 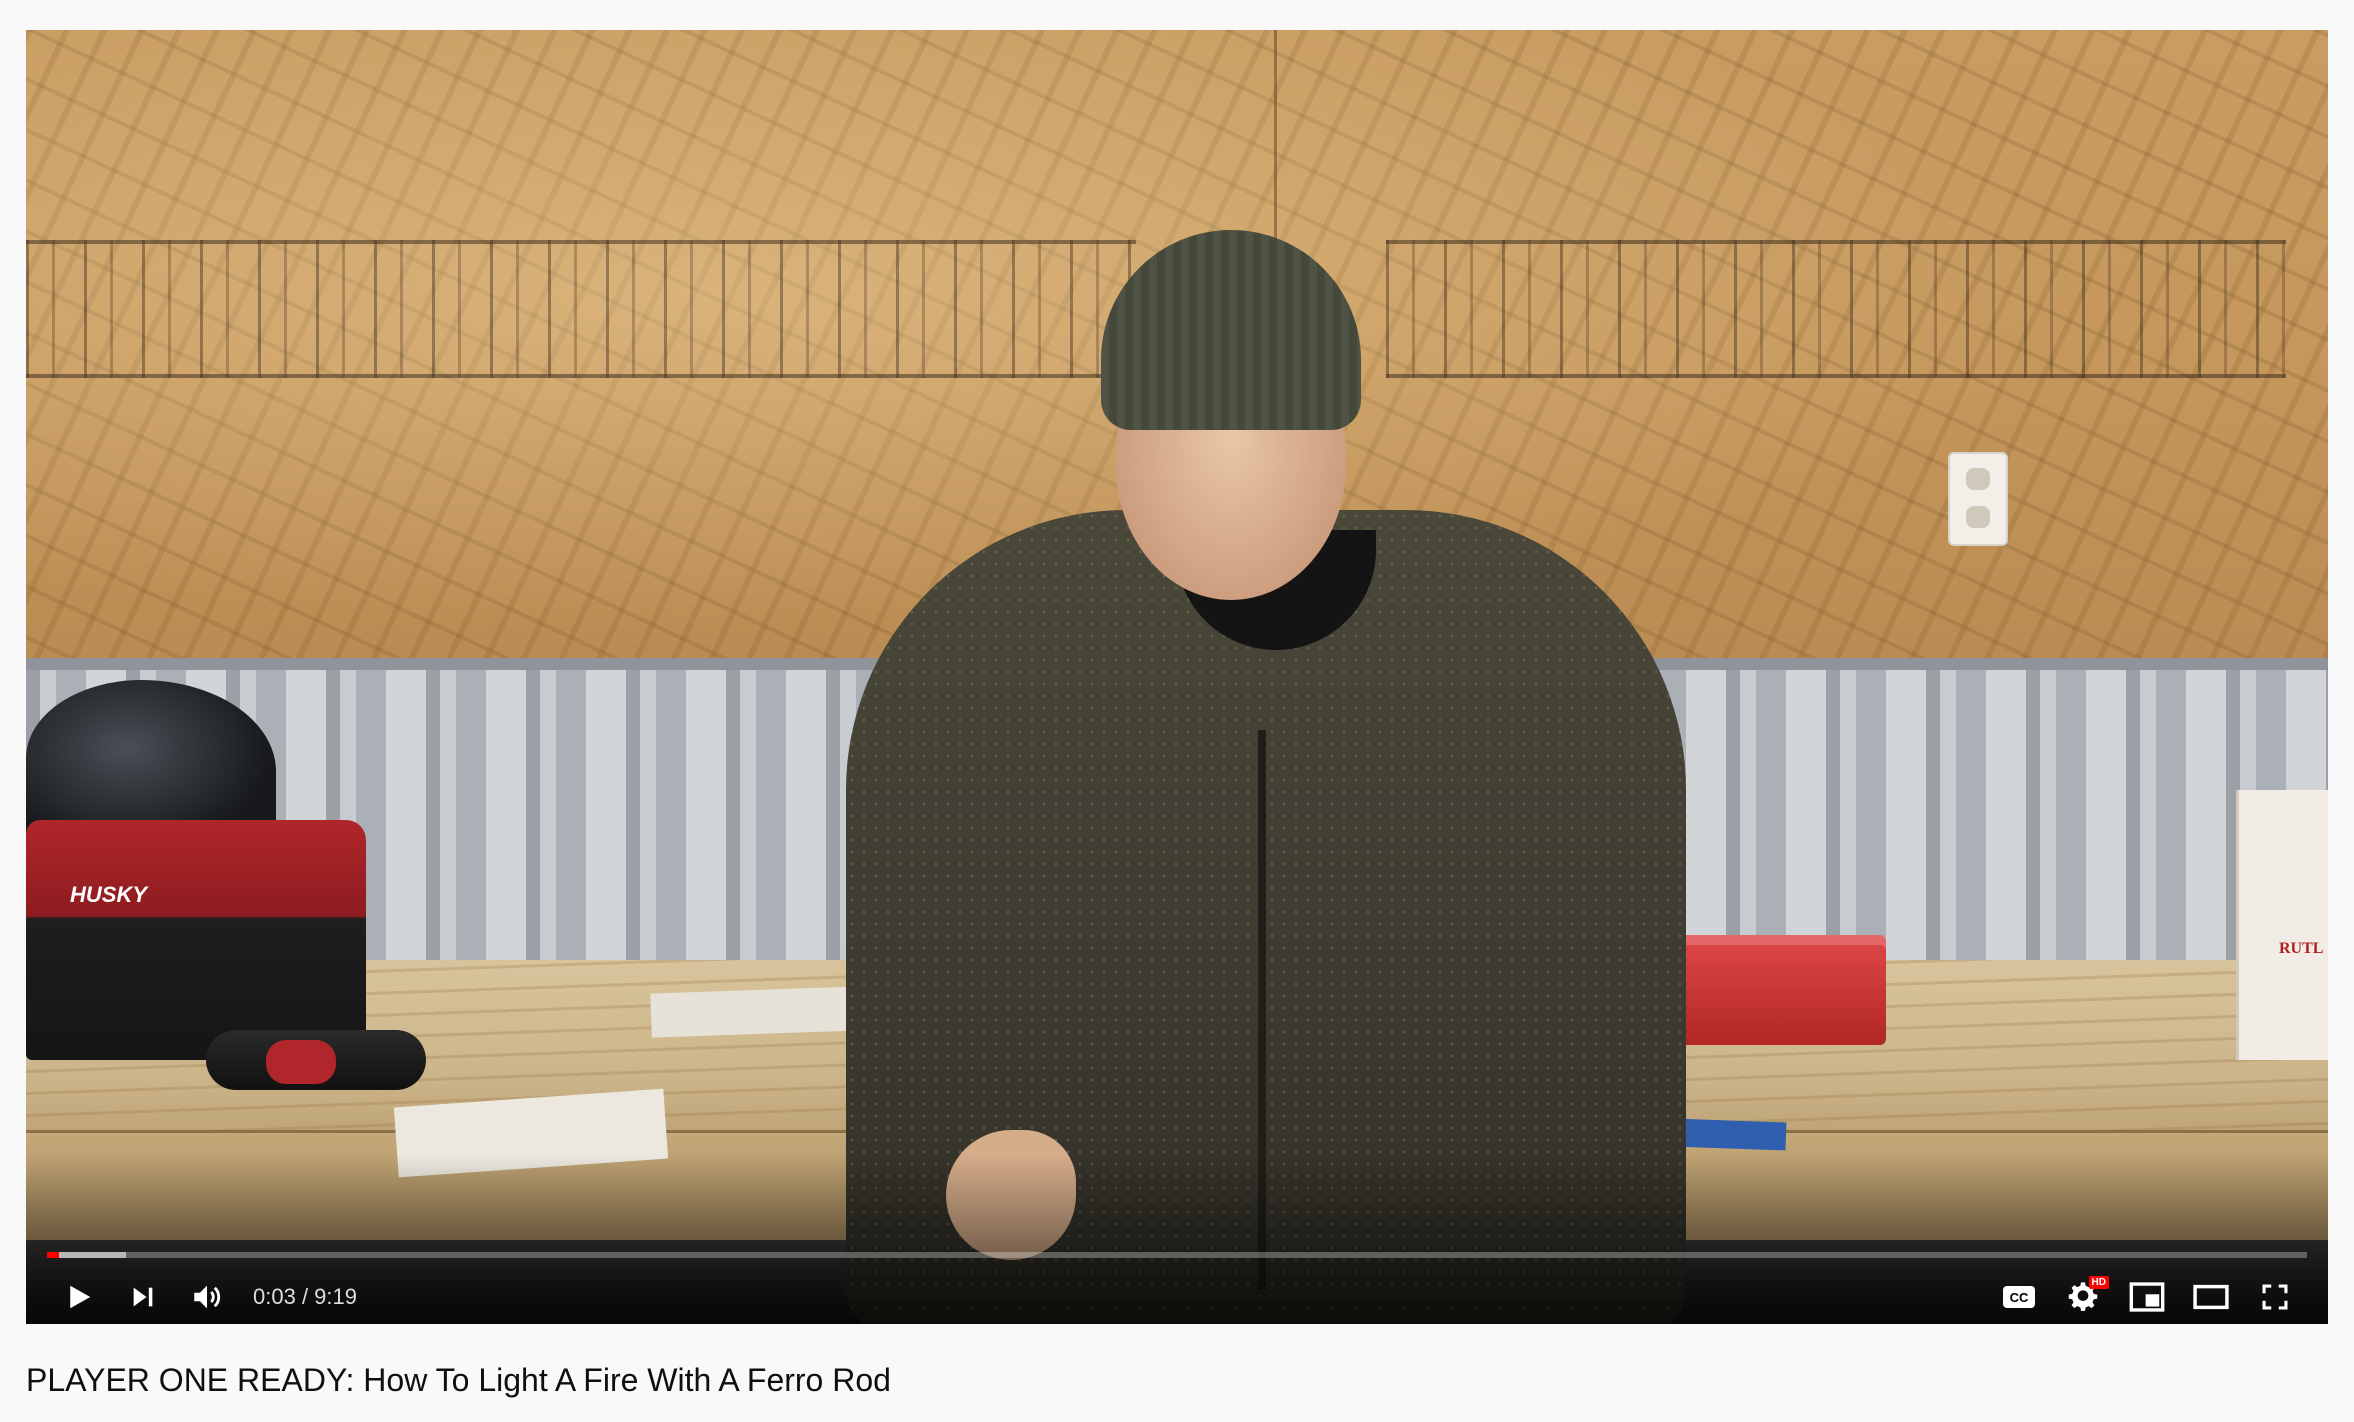 I want to click on fullscreen-icon, so click(x=2275, y=1297).